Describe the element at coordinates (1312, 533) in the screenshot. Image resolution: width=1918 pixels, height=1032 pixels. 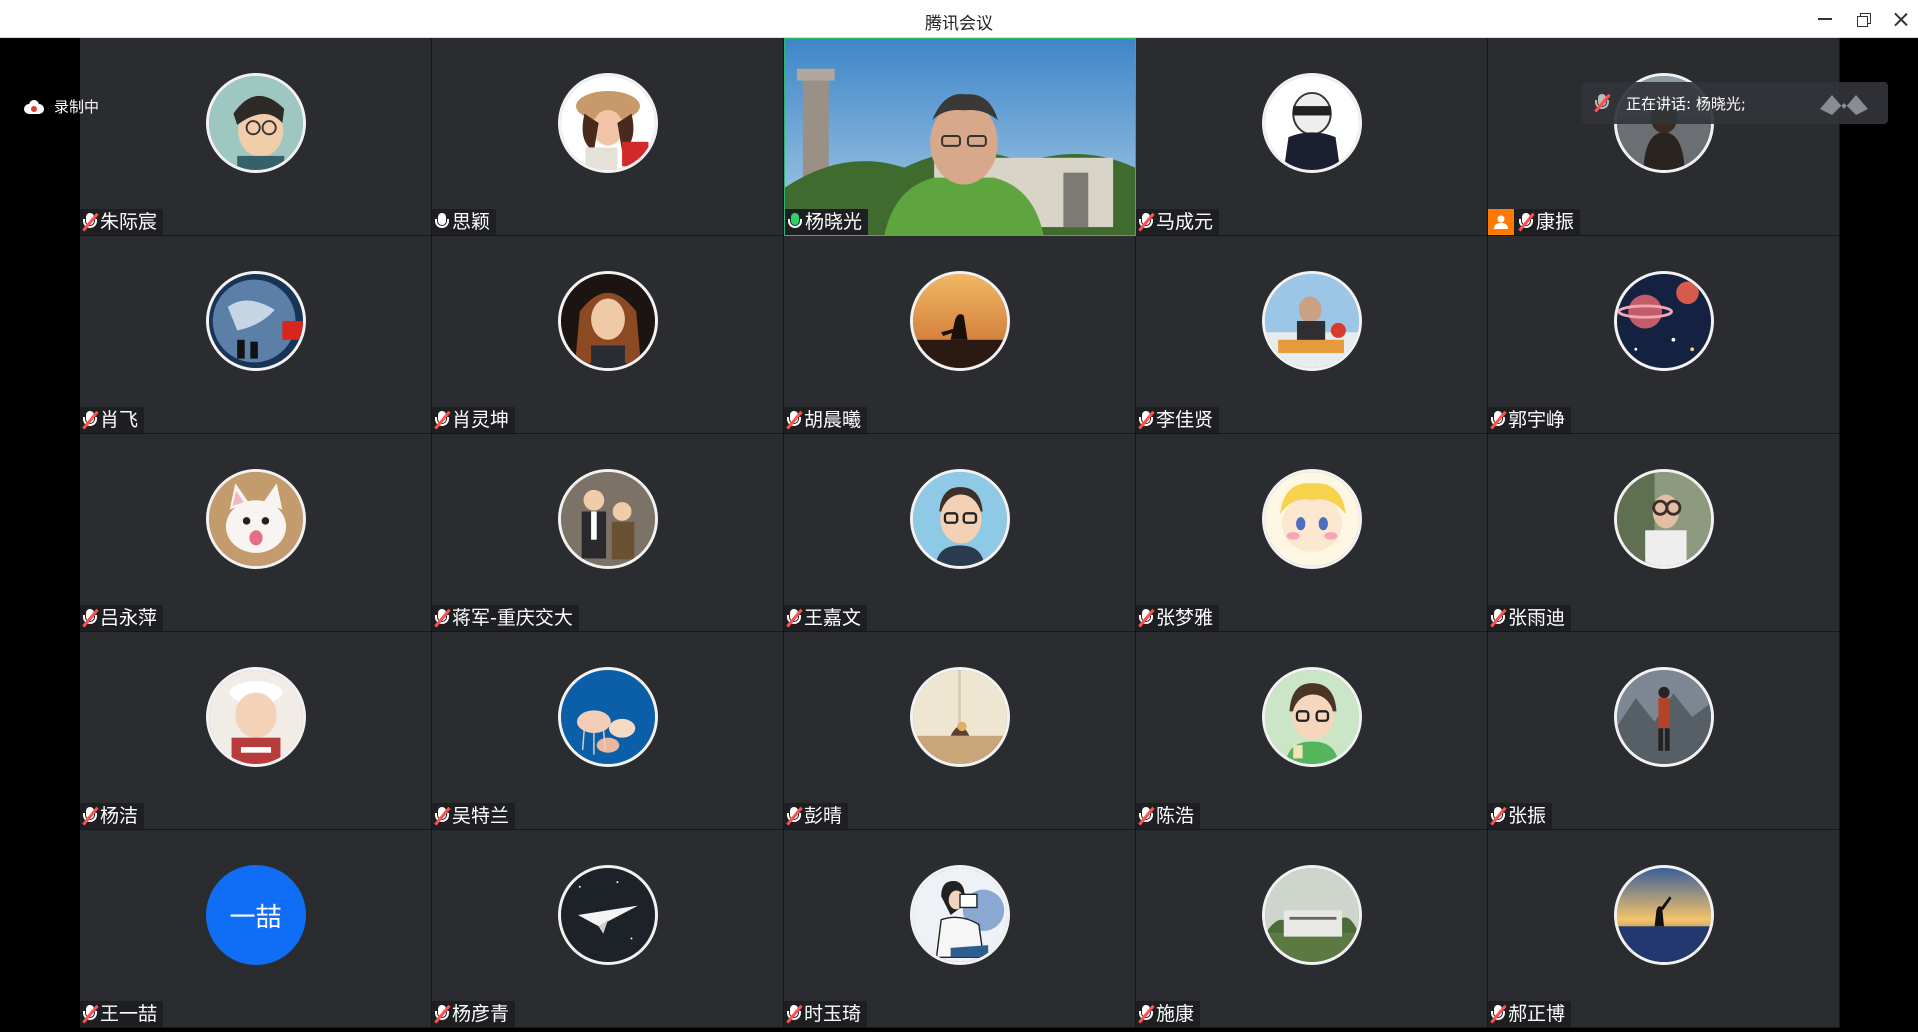
I see `participant-tile: 张梦雅` at that location.